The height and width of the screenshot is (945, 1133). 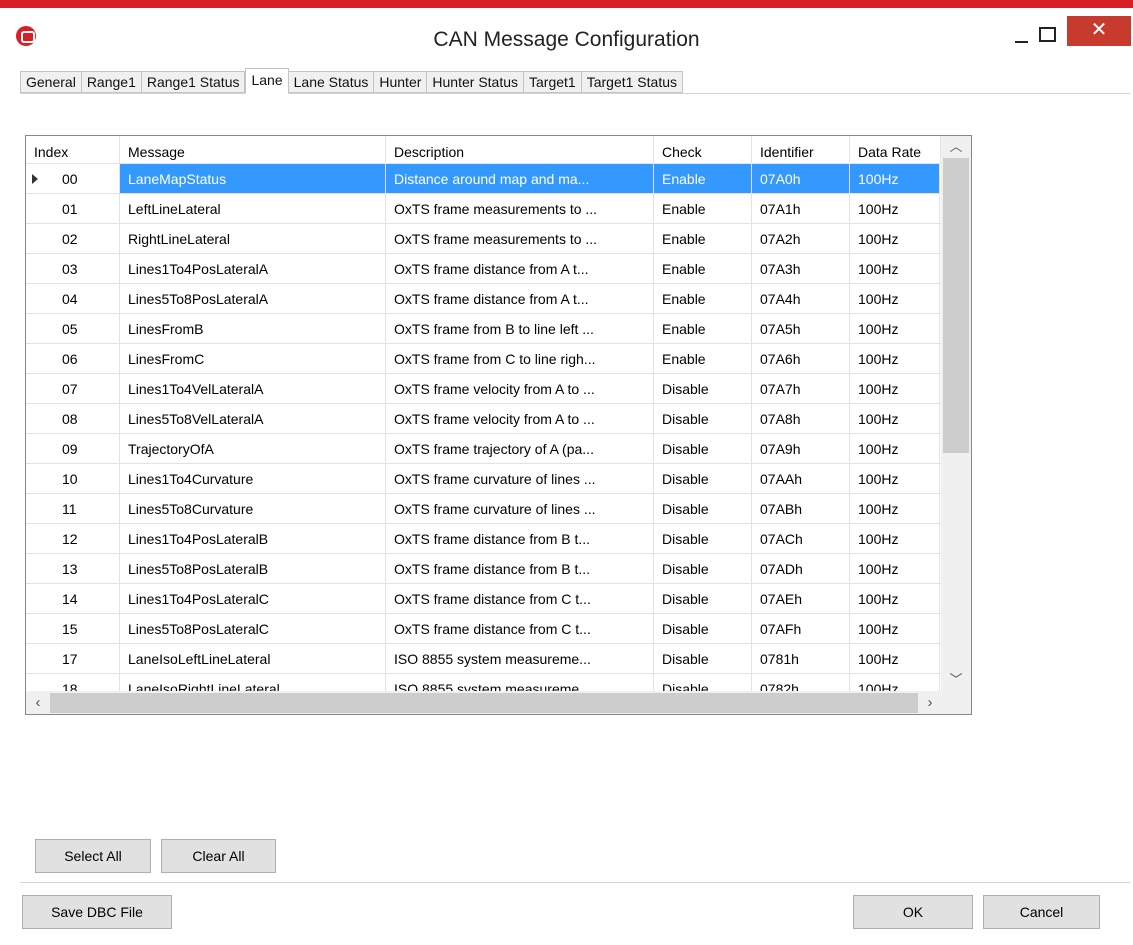 What do you see at coordinates (253, 268) in the screenshot?
I see `row-message-cell: Lines1To4PosLateralA` at bounding box center [253, 268].